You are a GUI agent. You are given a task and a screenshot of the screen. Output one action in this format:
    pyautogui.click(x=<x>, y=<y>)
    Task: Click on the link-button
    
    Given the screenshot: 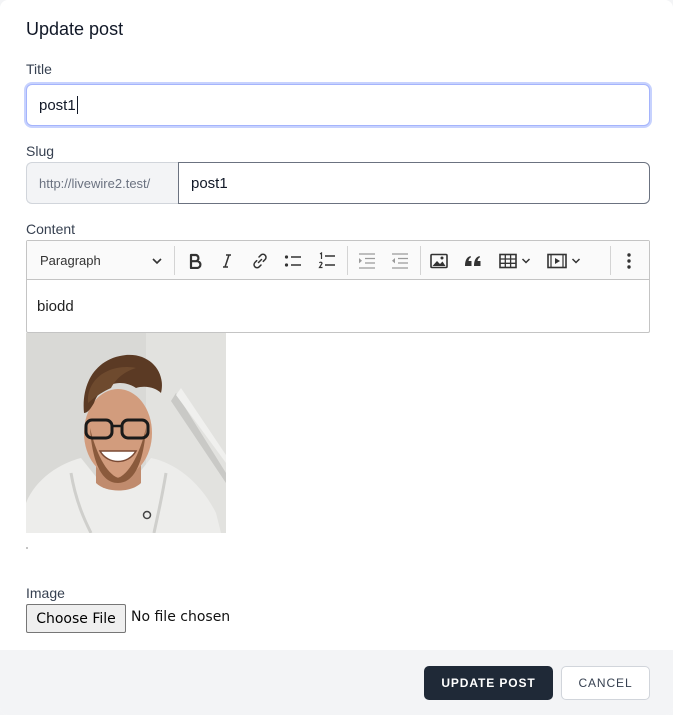 What is the action you would take?
    pyautogui.click(x=260, y=260)
    